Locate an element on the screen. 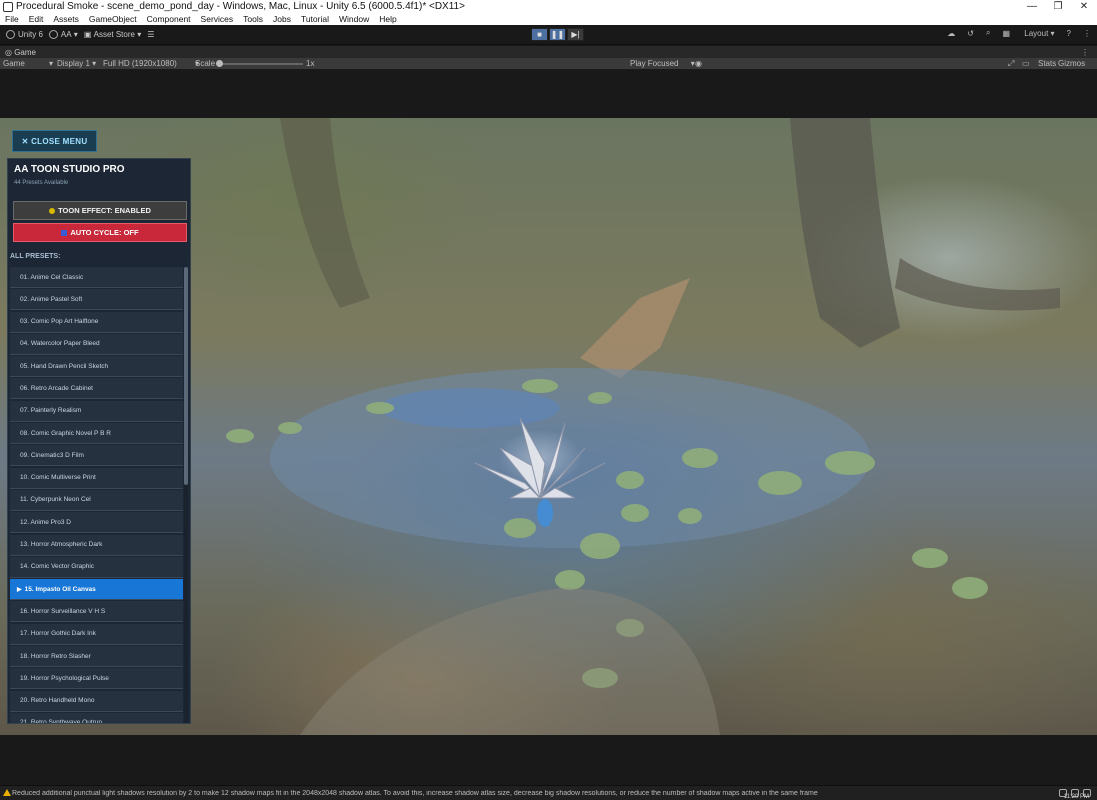  preset-item-label: 09. Cinematic3 D Film is located at coordinates (52, 455).